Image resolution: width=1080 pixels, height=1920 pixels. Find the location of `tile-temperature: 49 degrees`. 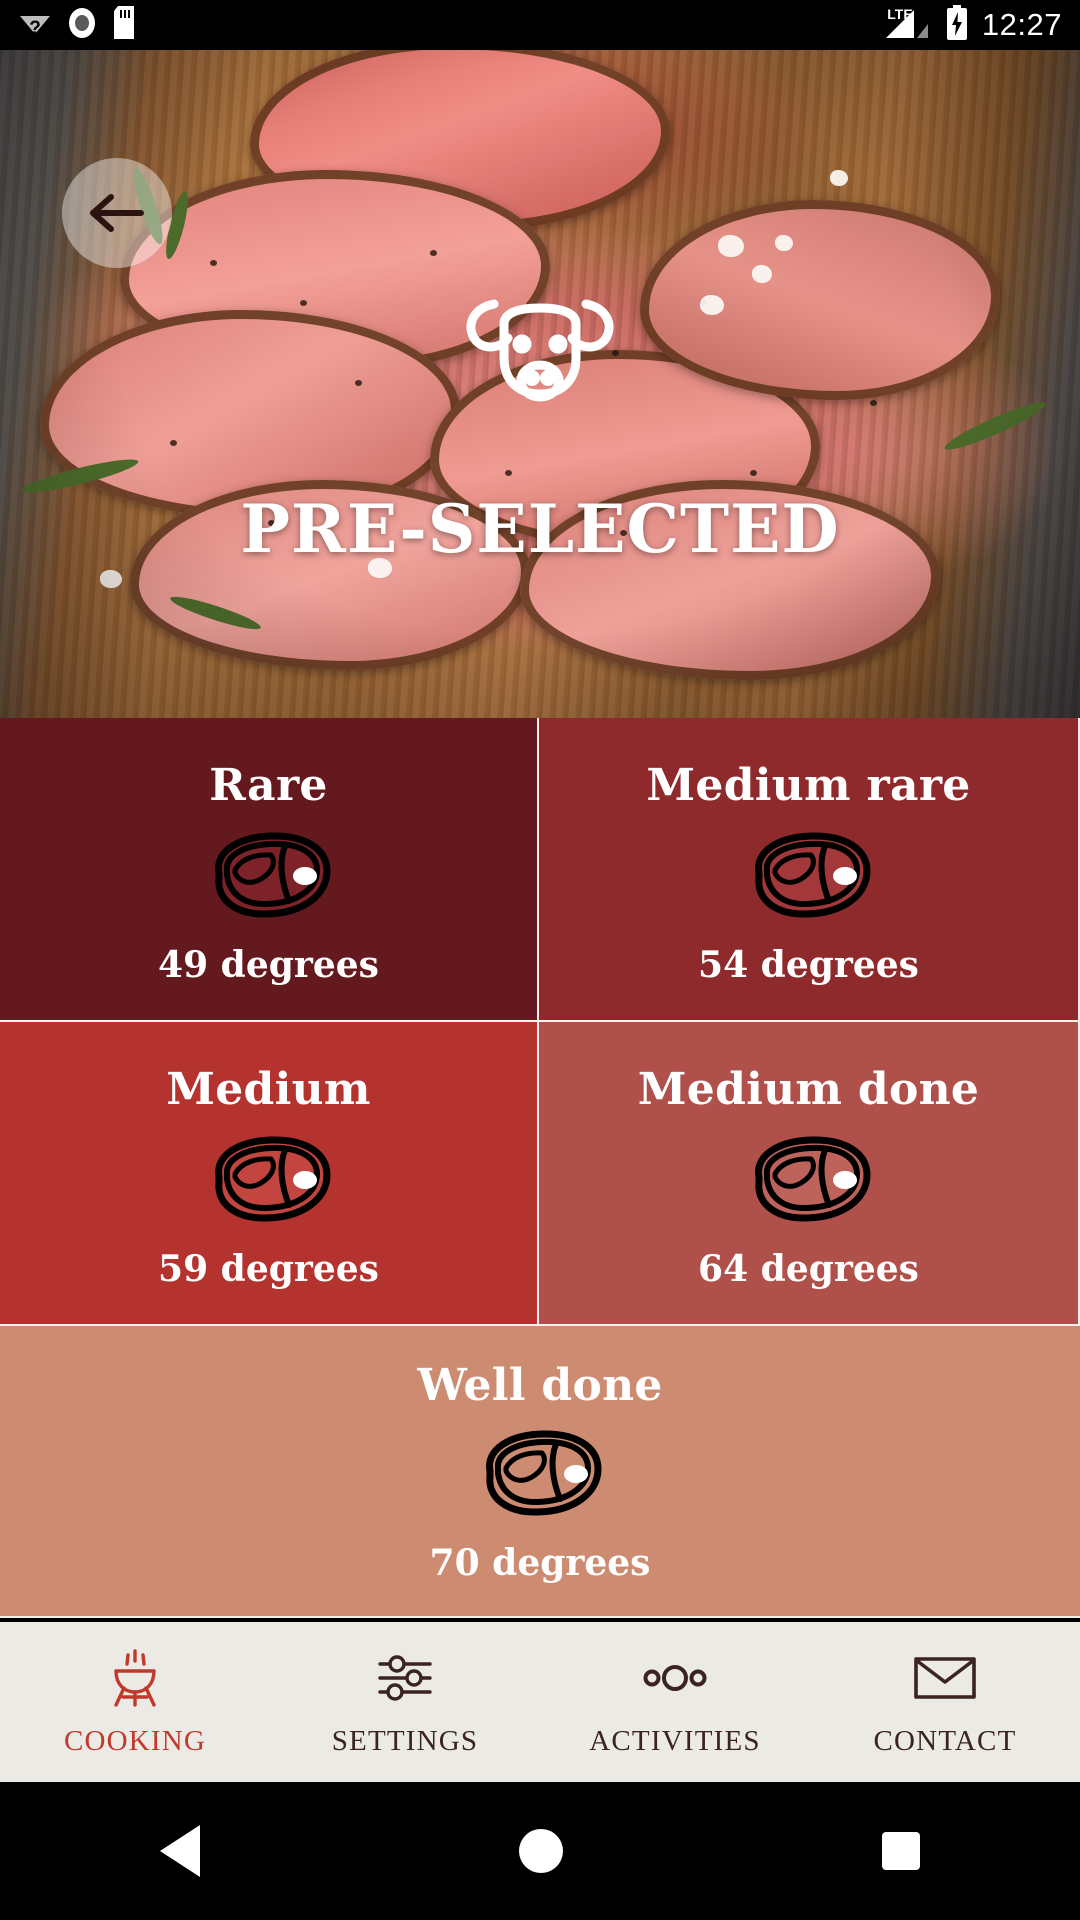

tile-temperature: 49 degrees is located at coordinates (268, 965).